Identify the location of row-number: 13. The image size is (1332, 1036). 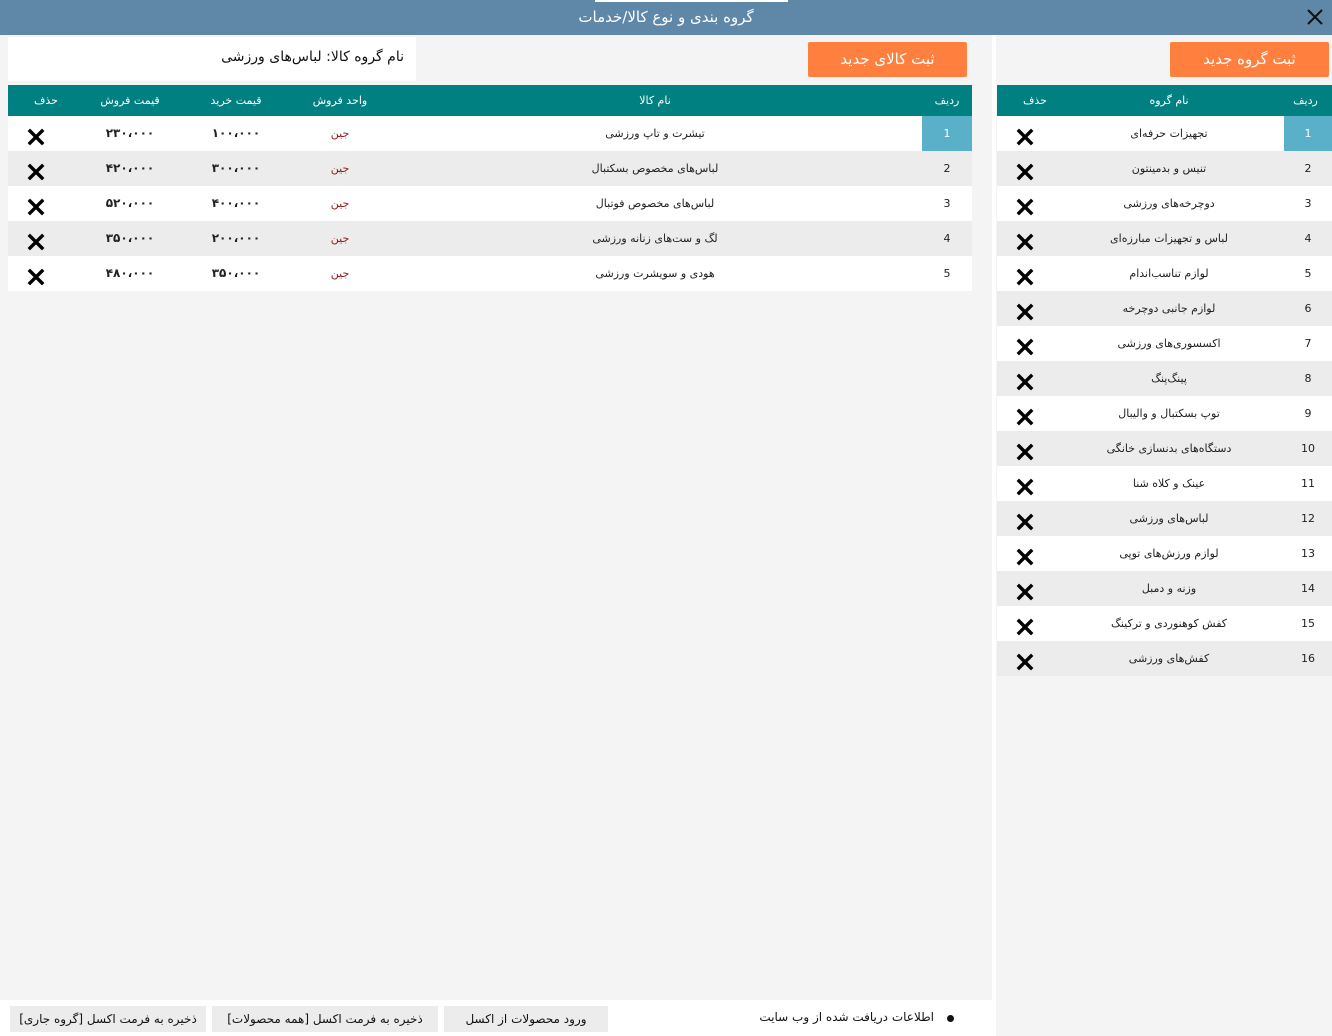
(1308, 553).